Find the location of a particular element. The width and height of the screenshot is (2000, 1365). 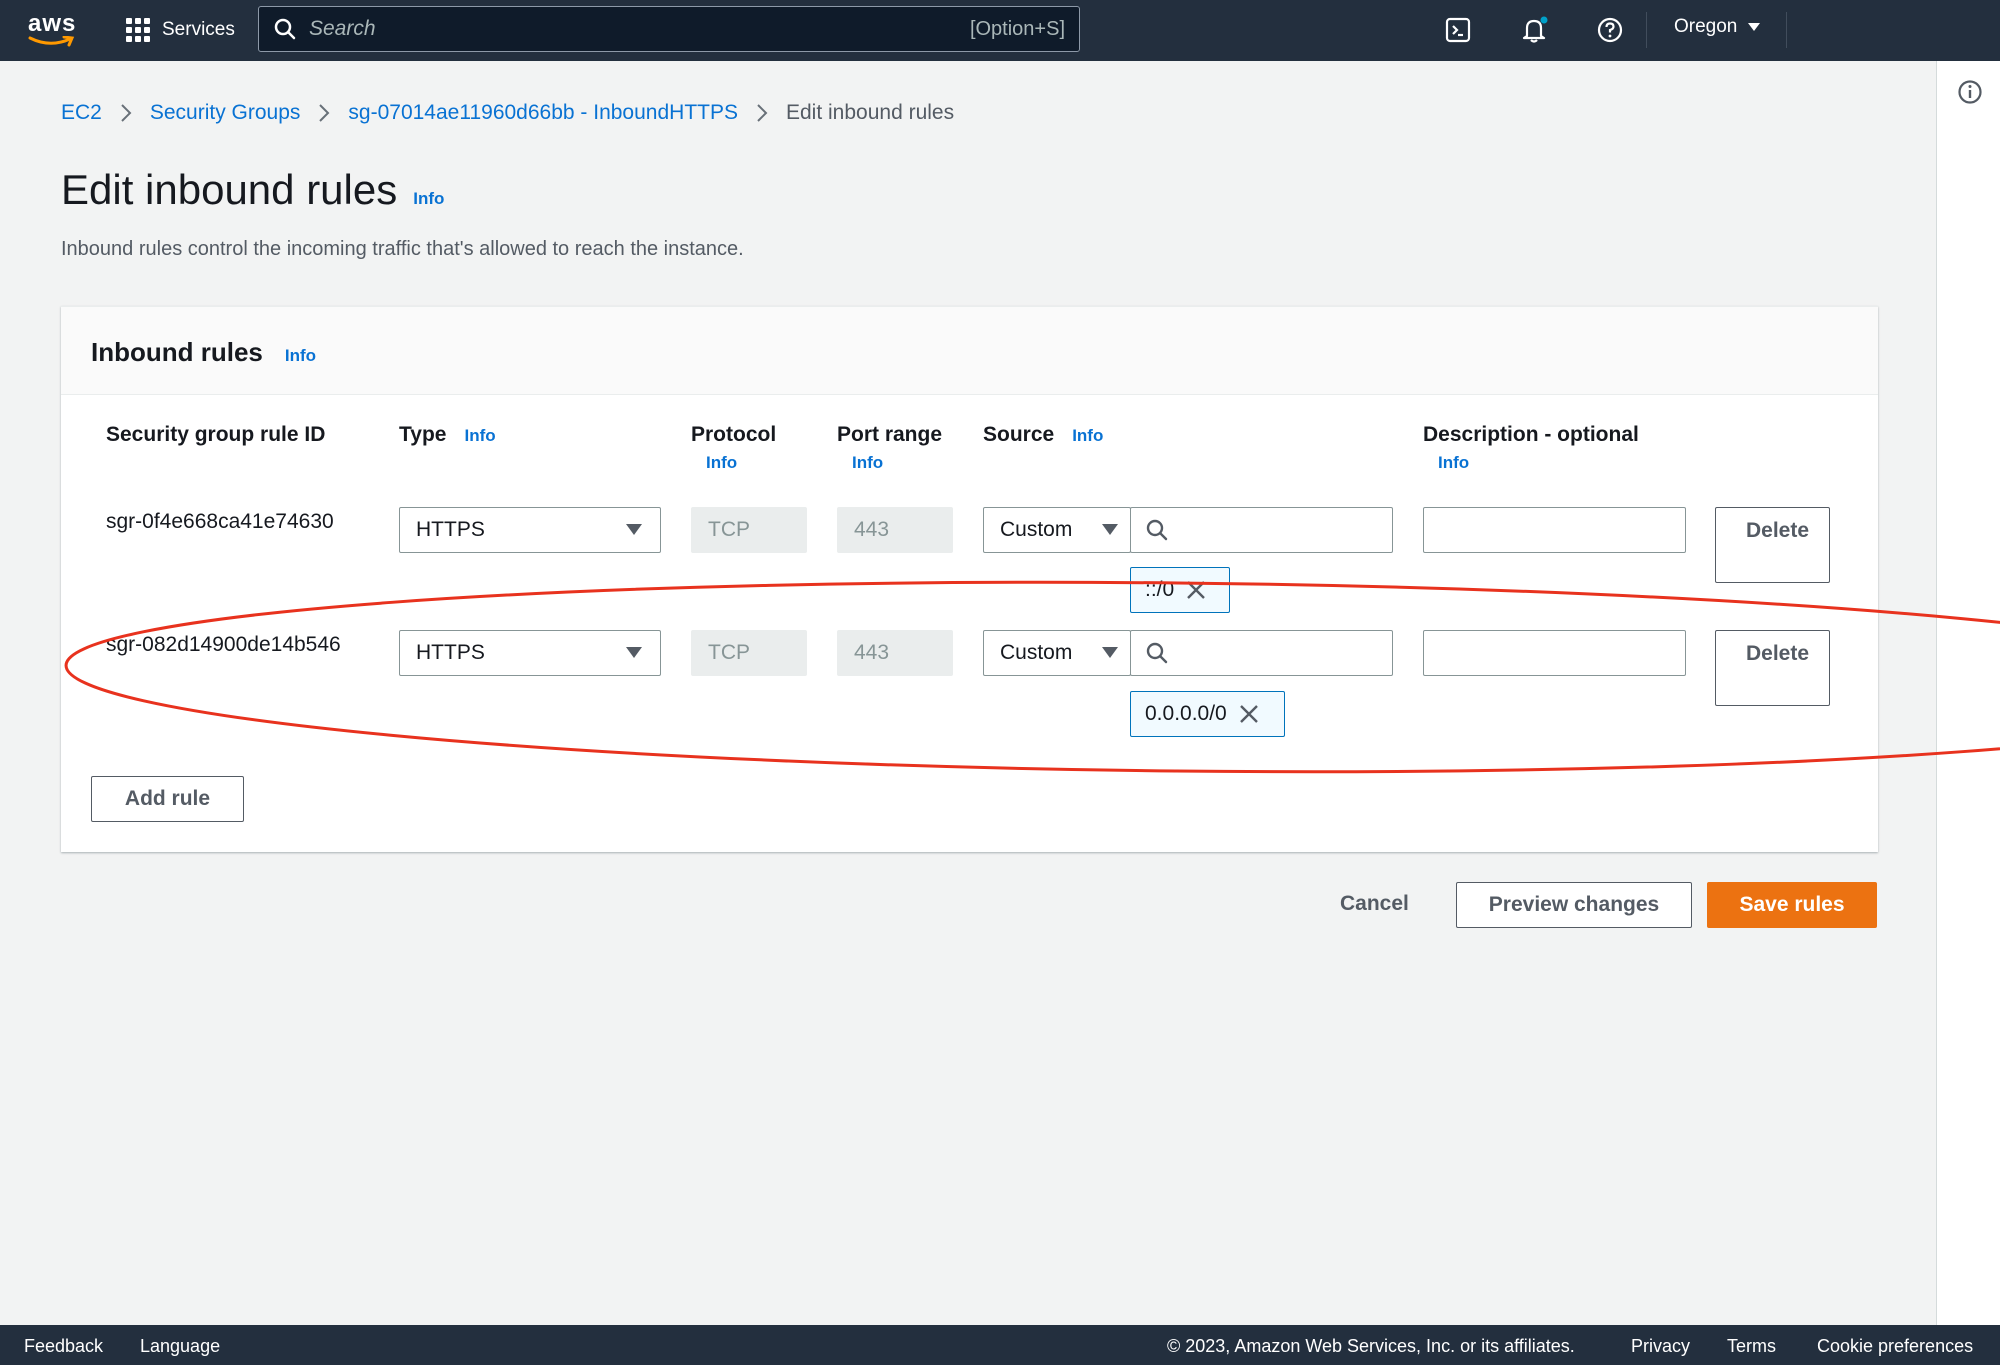

search-placeholder: Search is located at coordinates (342, 28).